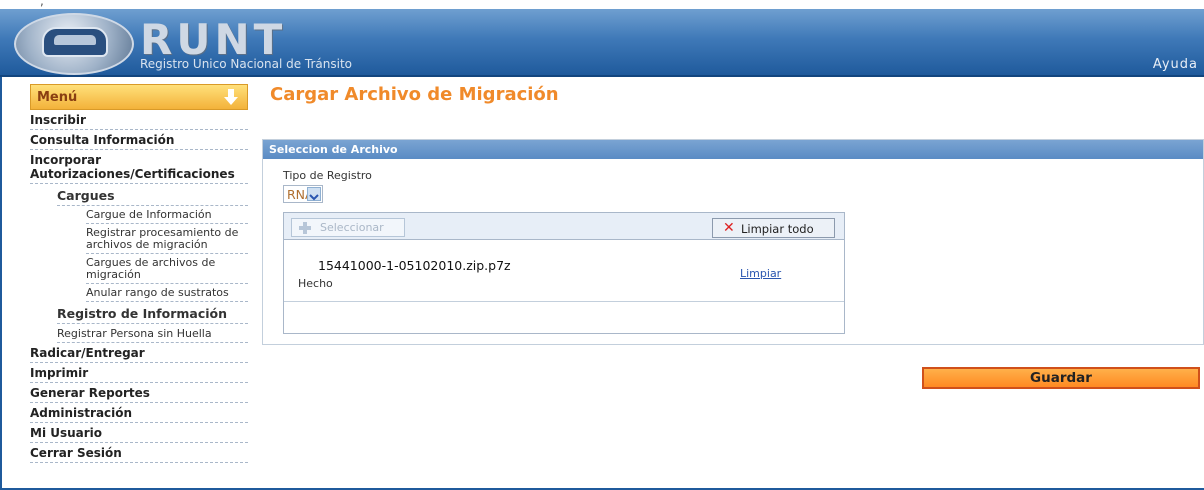  Describe the element at coordinates (564, 226) in the screenshot. I see `uploader-toolbar: Seleccionar ✕ Limpiar todo` at that location.